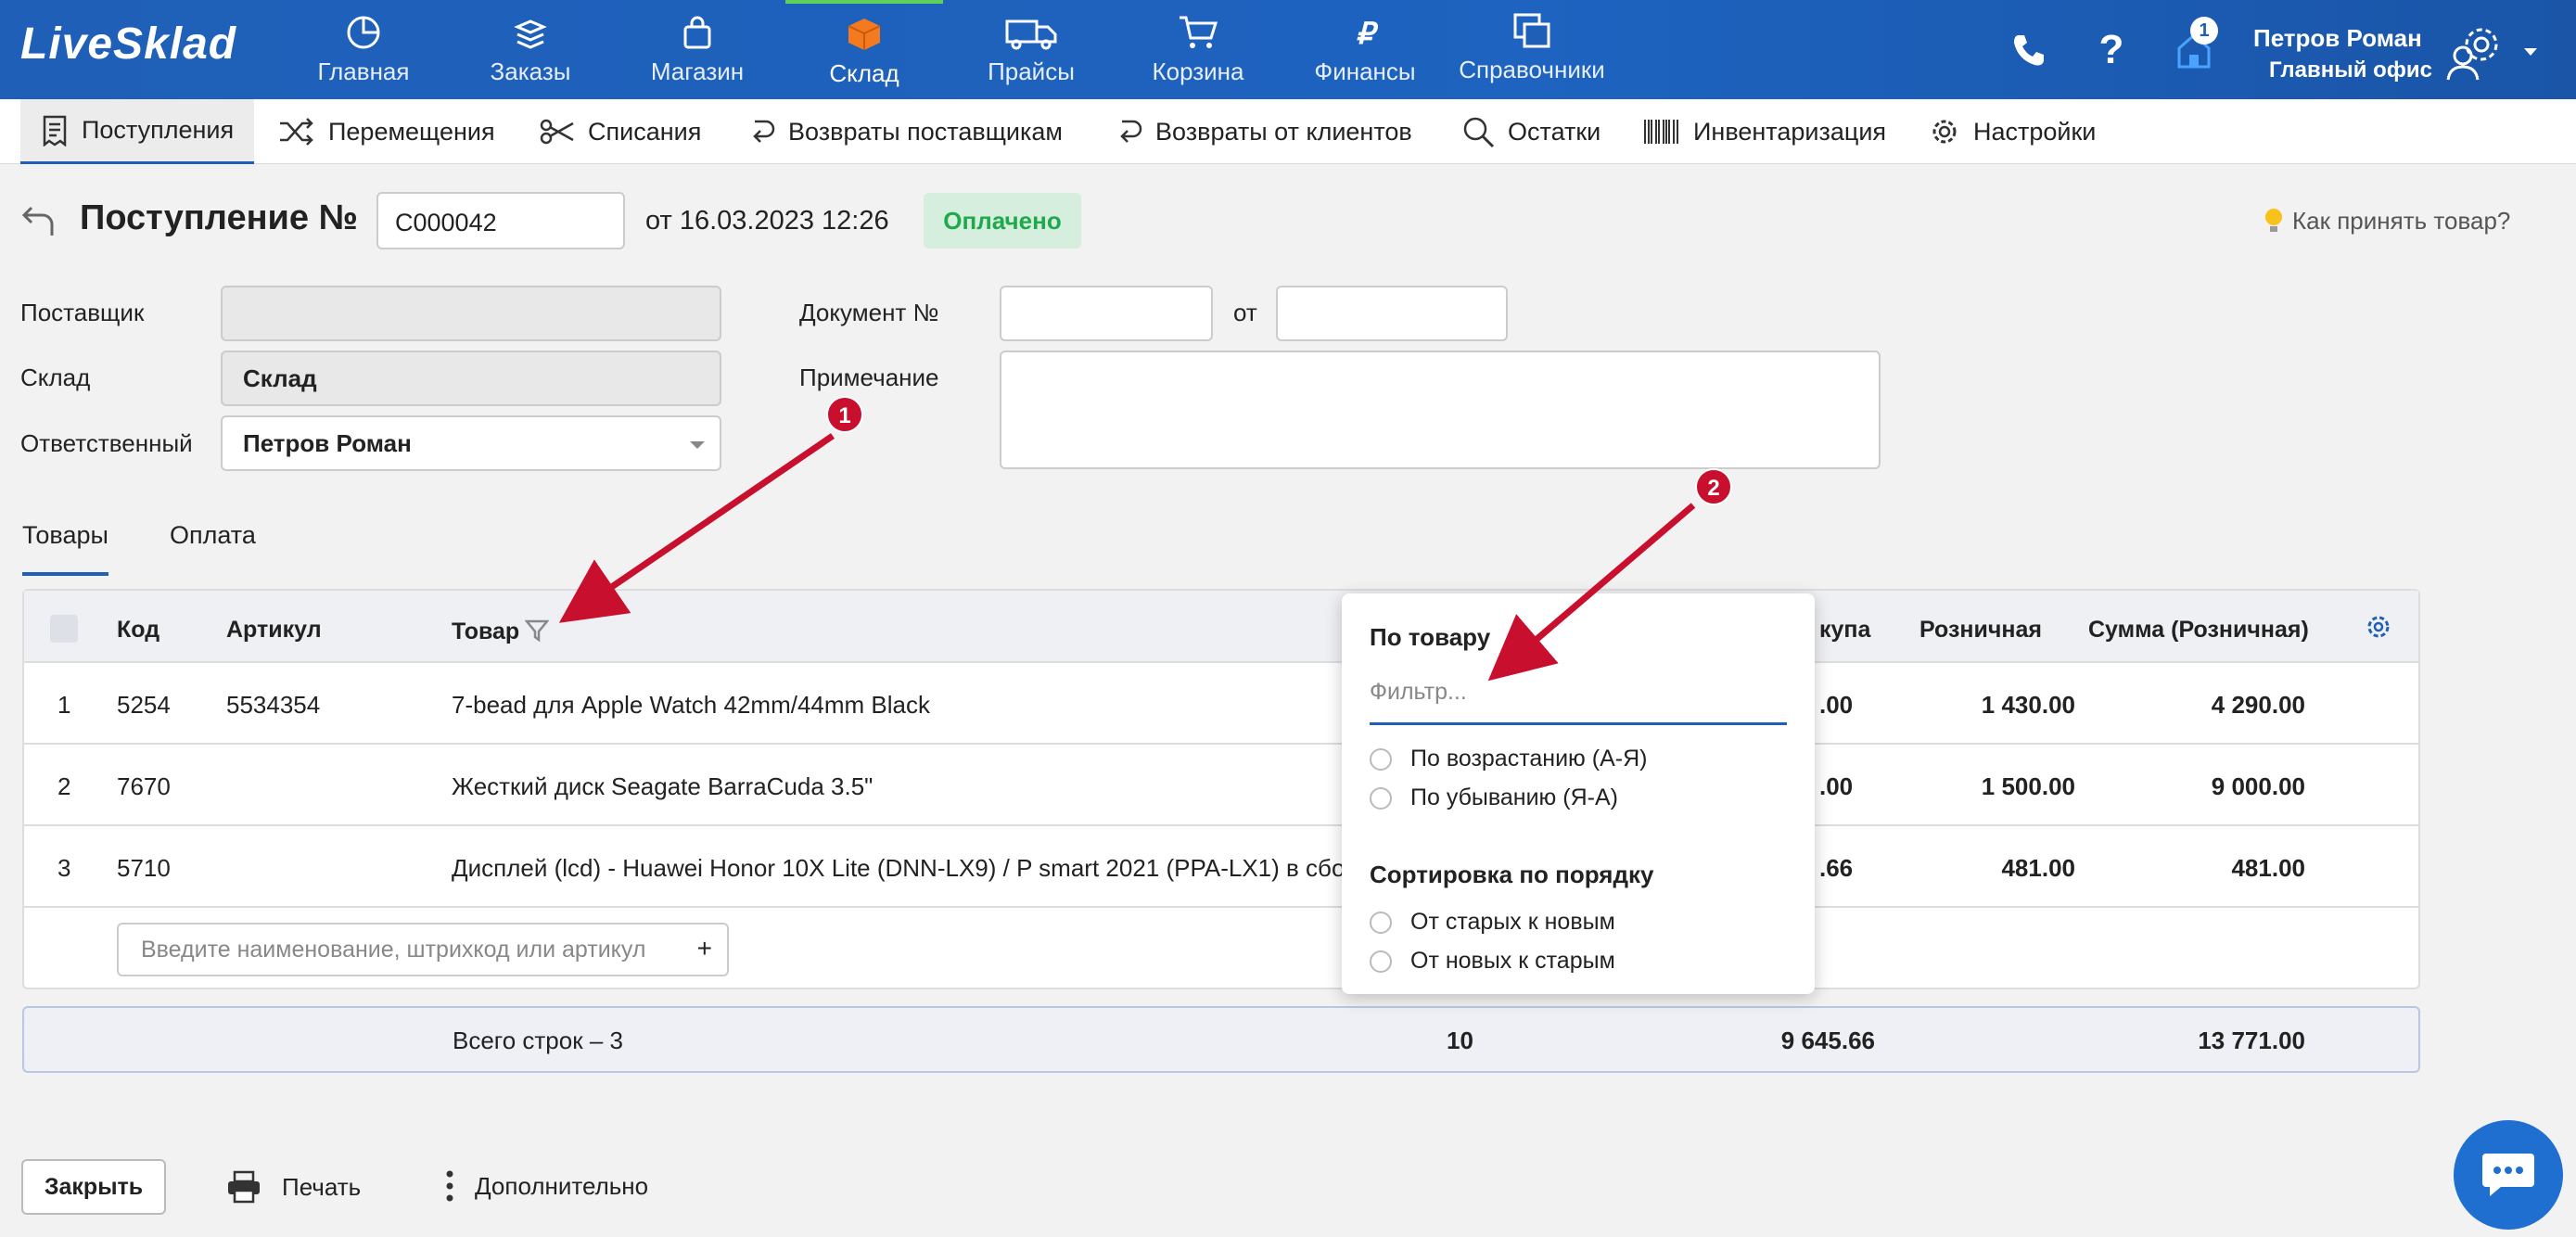 The image size is (2576, 1237). What do you see at coordinates (1713, 486) in the screenshot?
I see `annotation-marker-2: 2` at bounding box center [1713, 486].